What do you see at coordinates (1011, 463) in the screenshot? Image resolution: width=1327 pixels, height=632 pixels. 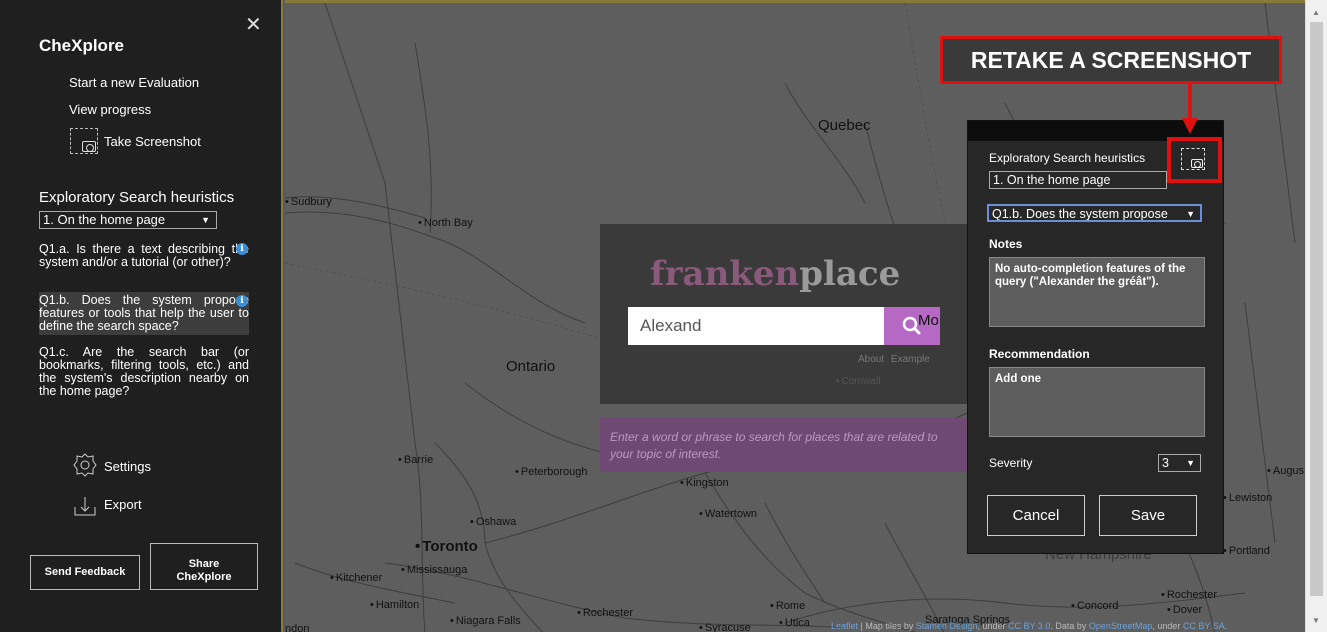 I see `severity-label: Severity` at bounding box center [1011, 463].